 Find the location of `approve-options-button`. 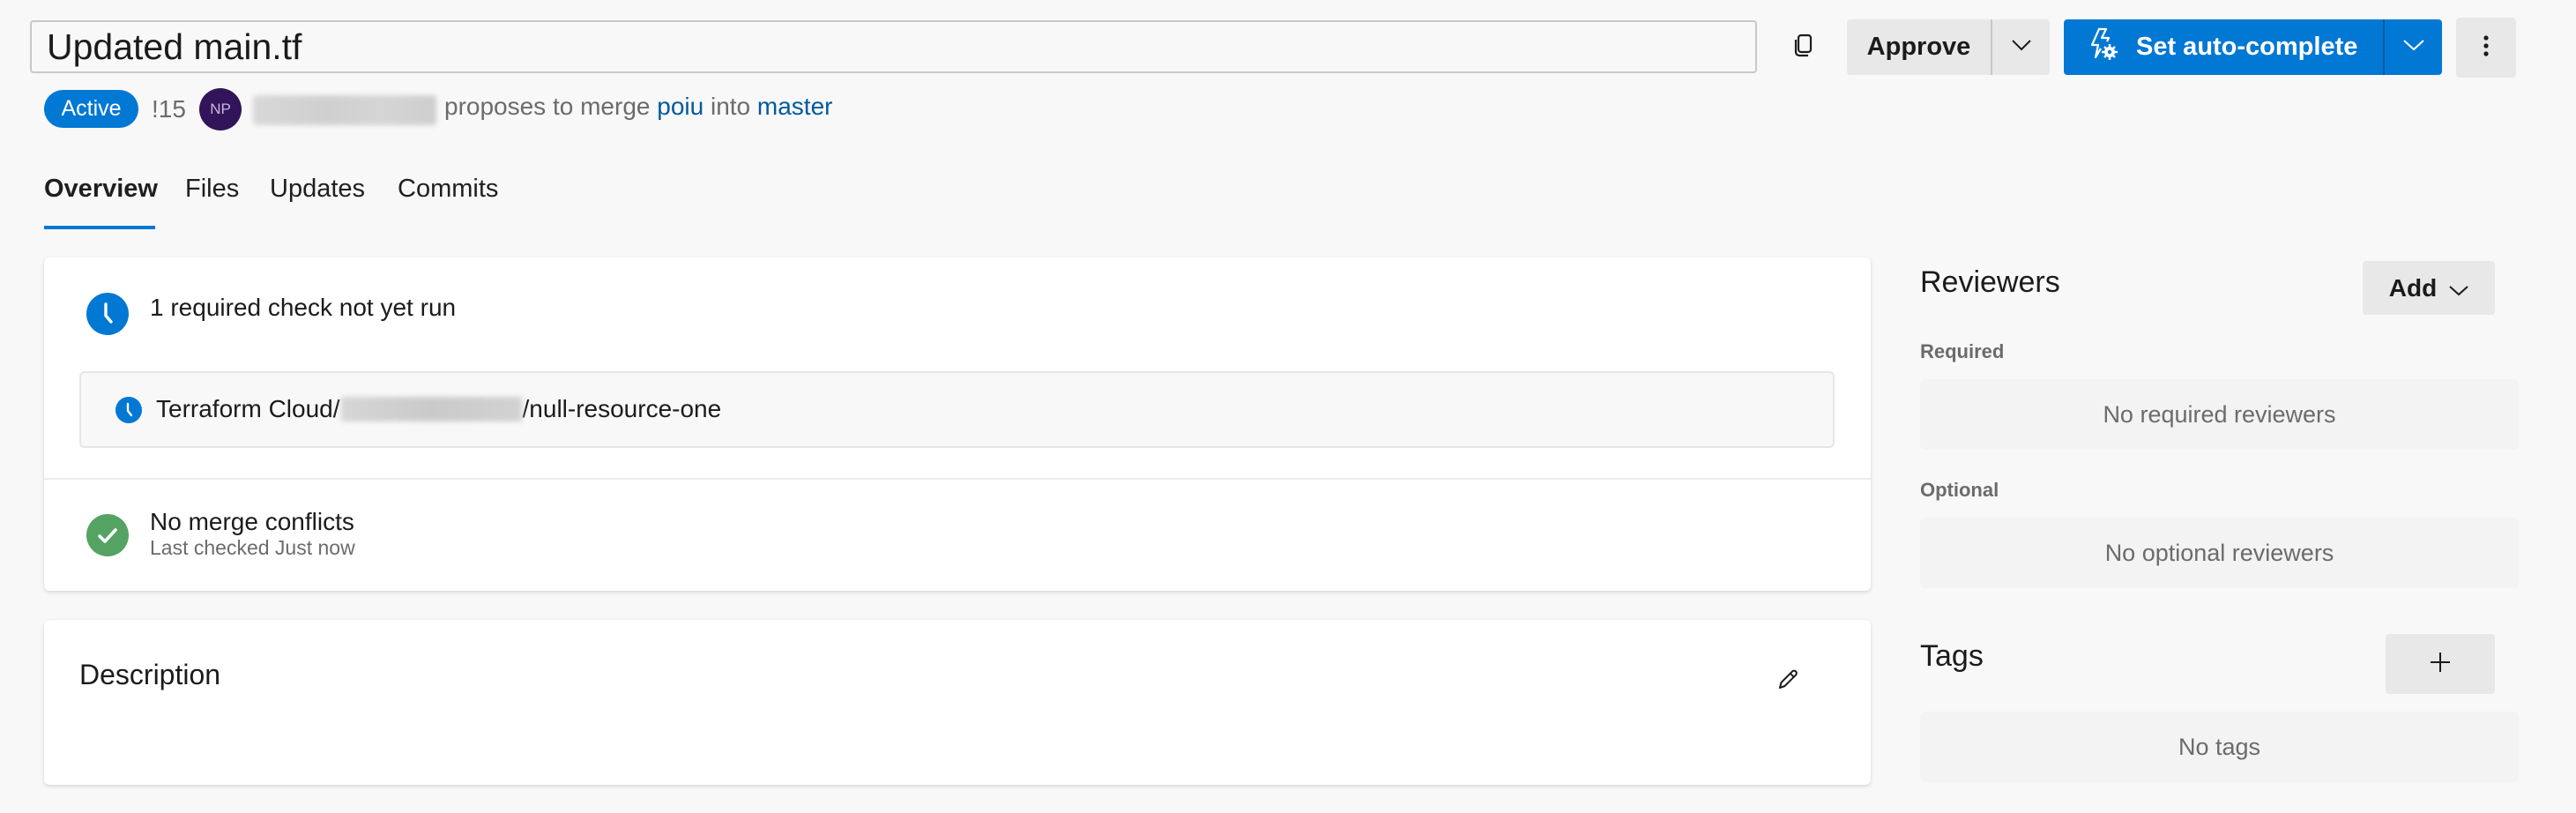

approve-options-button is located at coordinates (2021, 47).